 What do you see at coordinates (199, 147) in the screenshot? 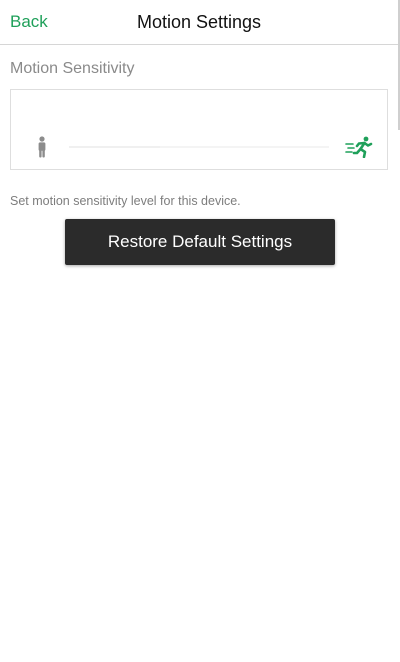
I see `sensitivity-slider` at bounding box center [199, 147].